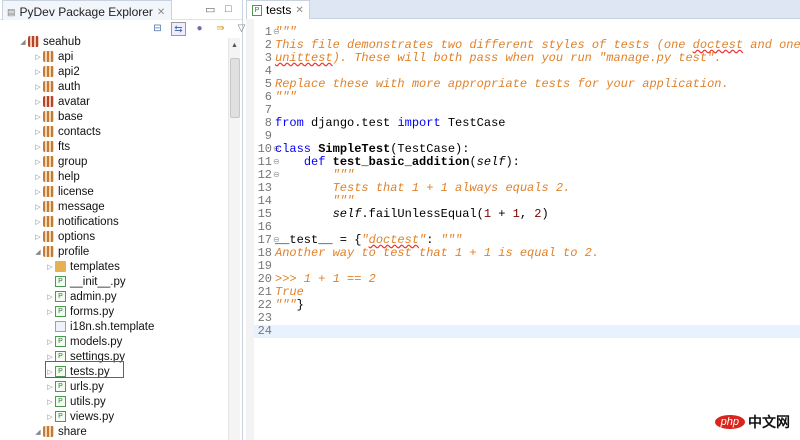 The width and height of the screenshot is (800, 440). I want to click on tree-item-profile: ◢ profile, so click(61, 251).